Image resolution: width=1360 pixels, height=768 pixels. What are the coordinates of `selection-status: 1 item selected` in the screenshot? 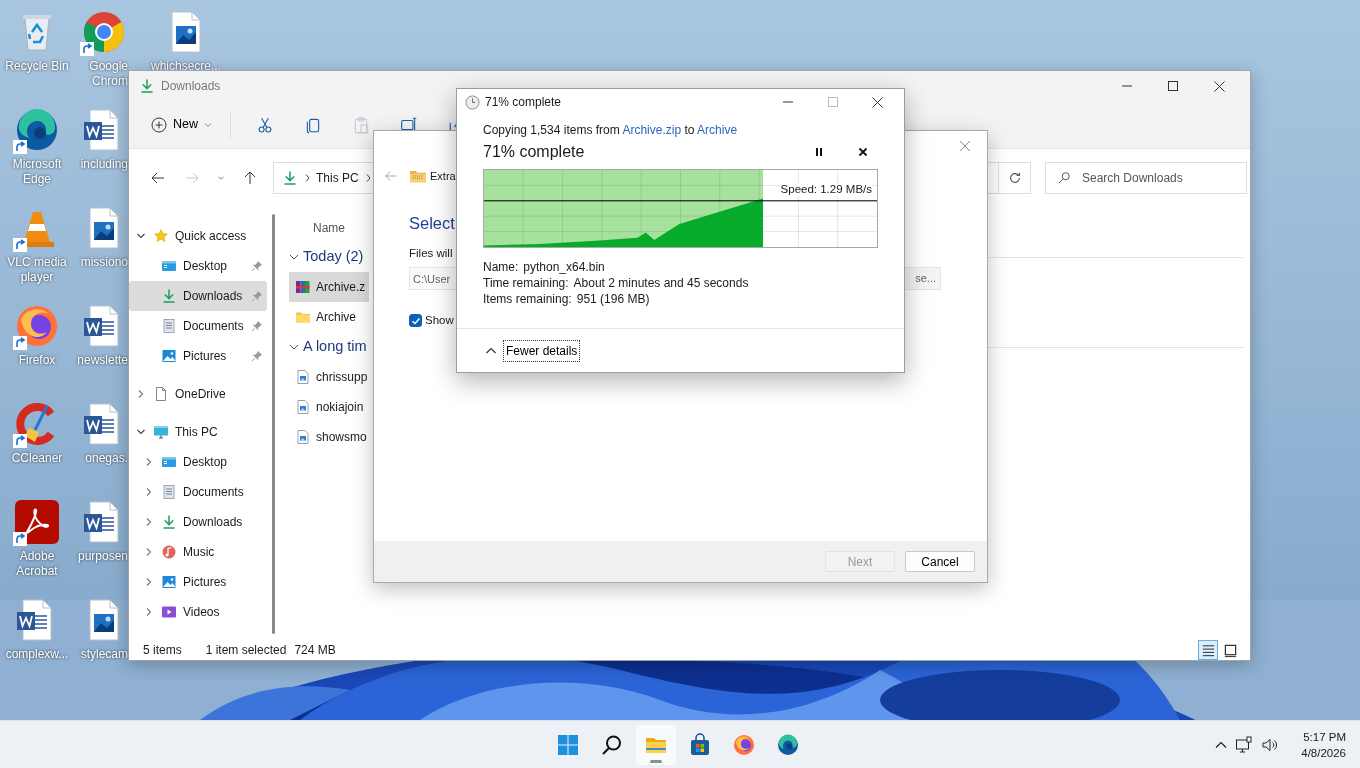 It's located at (246, 650).